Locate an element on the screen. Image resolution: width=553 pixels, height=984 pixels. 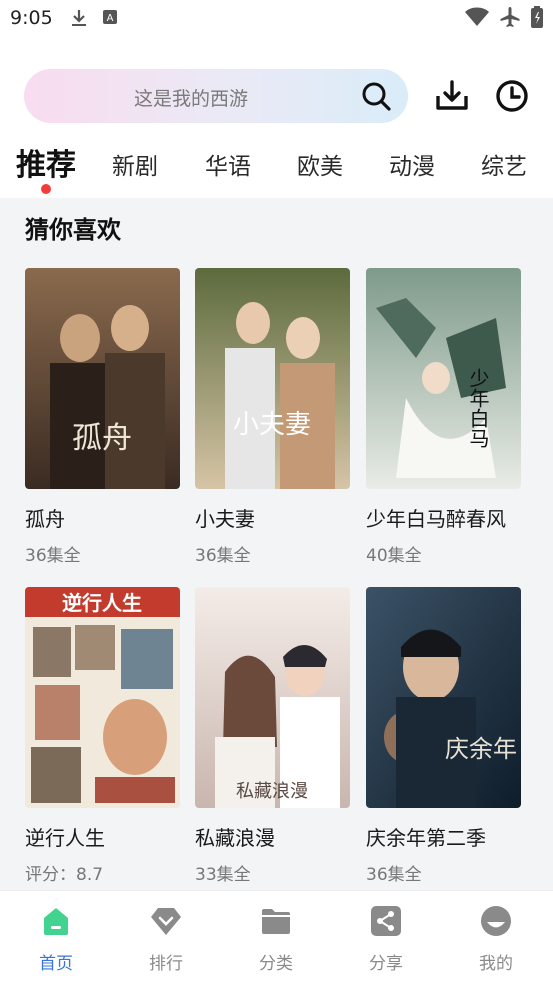
card-title: 庆余年第二季 is located at coordinates (426, 838).